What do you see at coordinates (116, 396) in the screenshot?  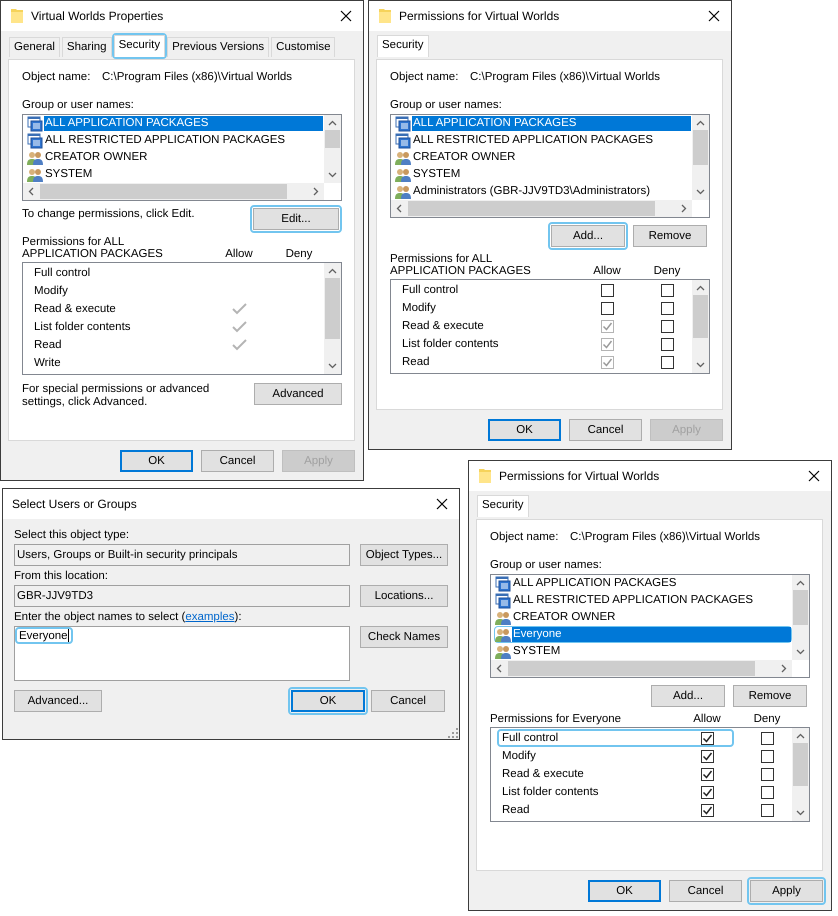 I see `instruction-text: For special permissions or advanced settings, click Advanced.` at bounding box center [116, 396].